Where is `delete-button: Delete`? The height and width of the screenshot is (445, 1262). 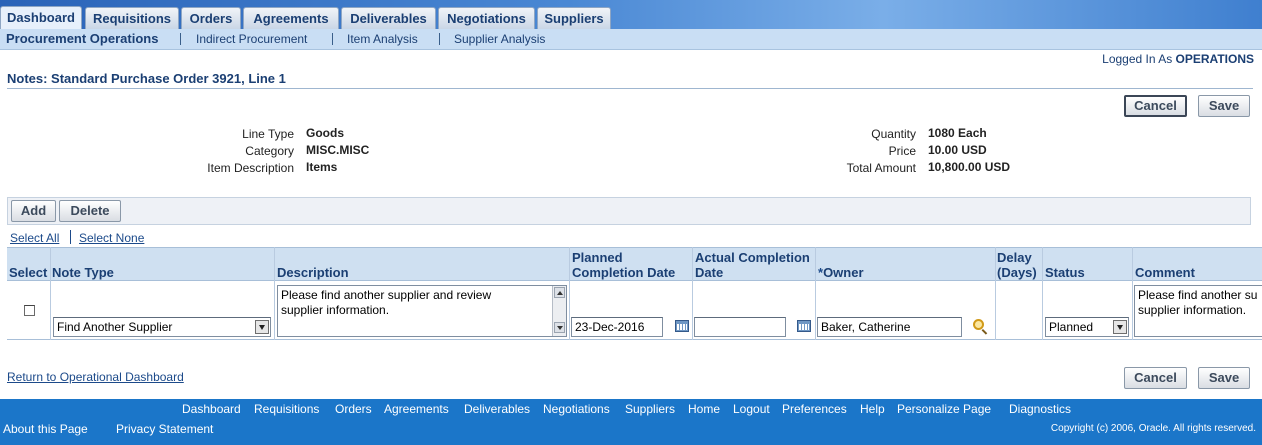
delete-button: Delete is located at coordinates (90, 211).